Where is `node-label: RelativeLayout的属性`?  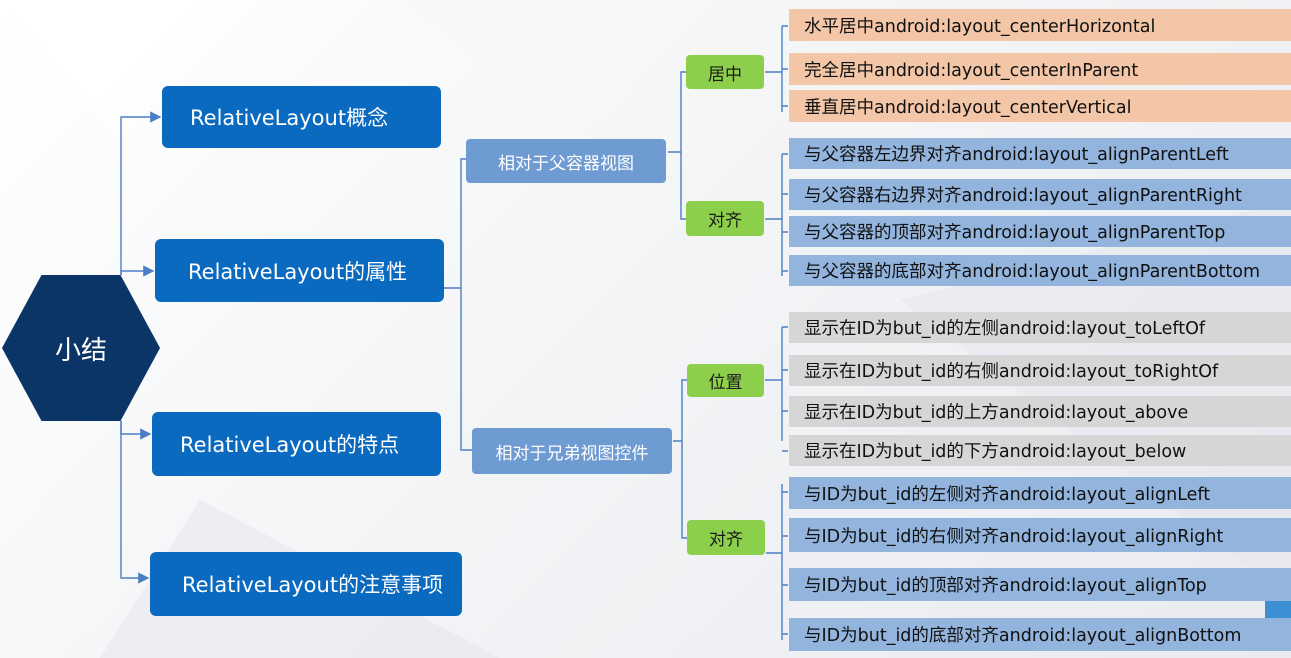 node-label: RelativeLayout的属性 is located at coordinates (298, 271).